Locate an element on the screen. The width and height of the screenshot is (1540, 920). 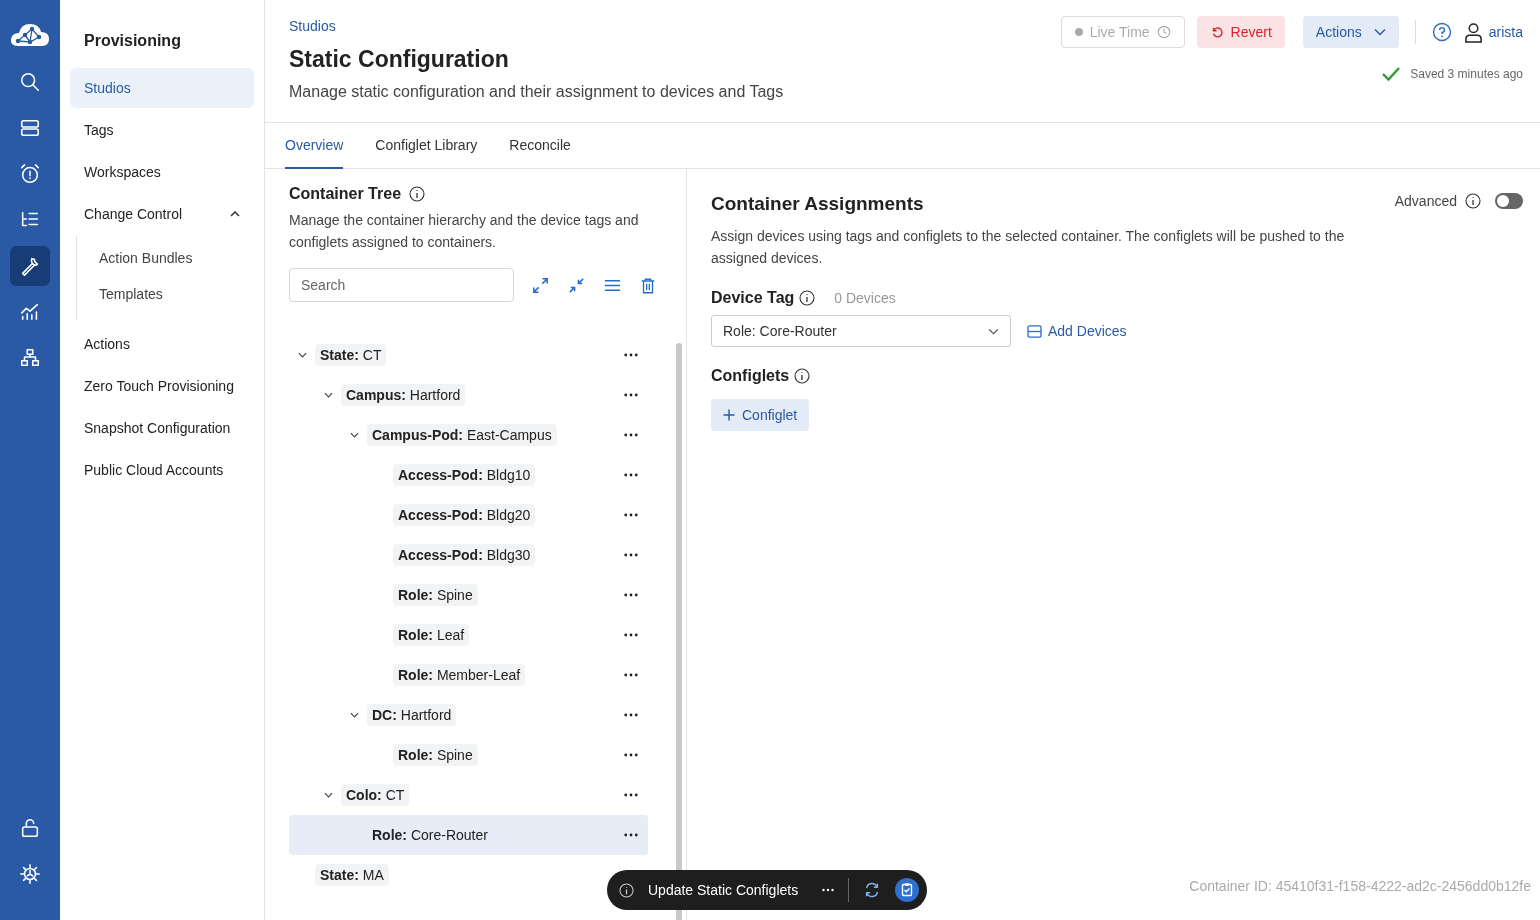
node-label: Campus-Pod: East-Campus is located at coordinates (462, 435).